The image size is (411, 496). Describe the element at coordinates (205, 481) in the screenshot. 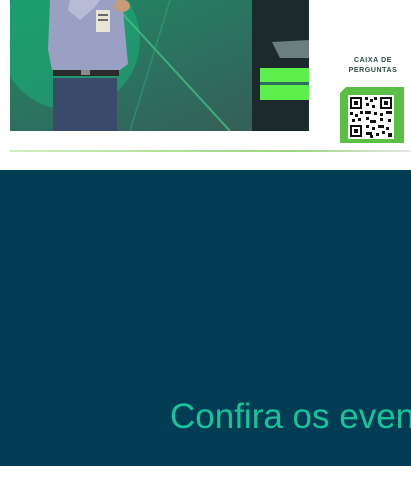

I see `page-bottom-area` at that location.